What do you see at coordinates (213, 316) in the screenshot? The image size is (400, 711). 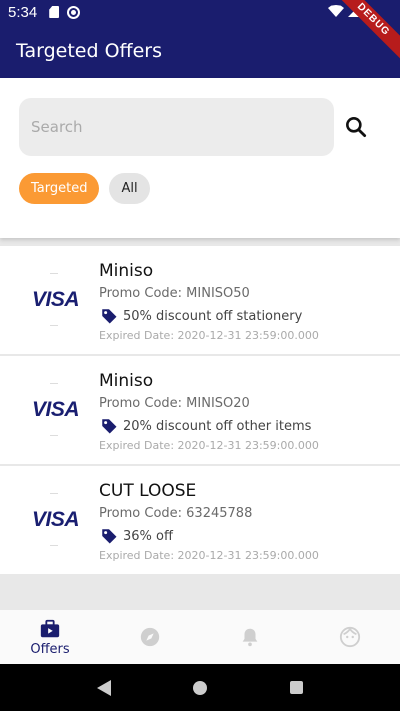 I see `offer-discount-text: 50% discount off stationery` at bounding box center [213, 316].